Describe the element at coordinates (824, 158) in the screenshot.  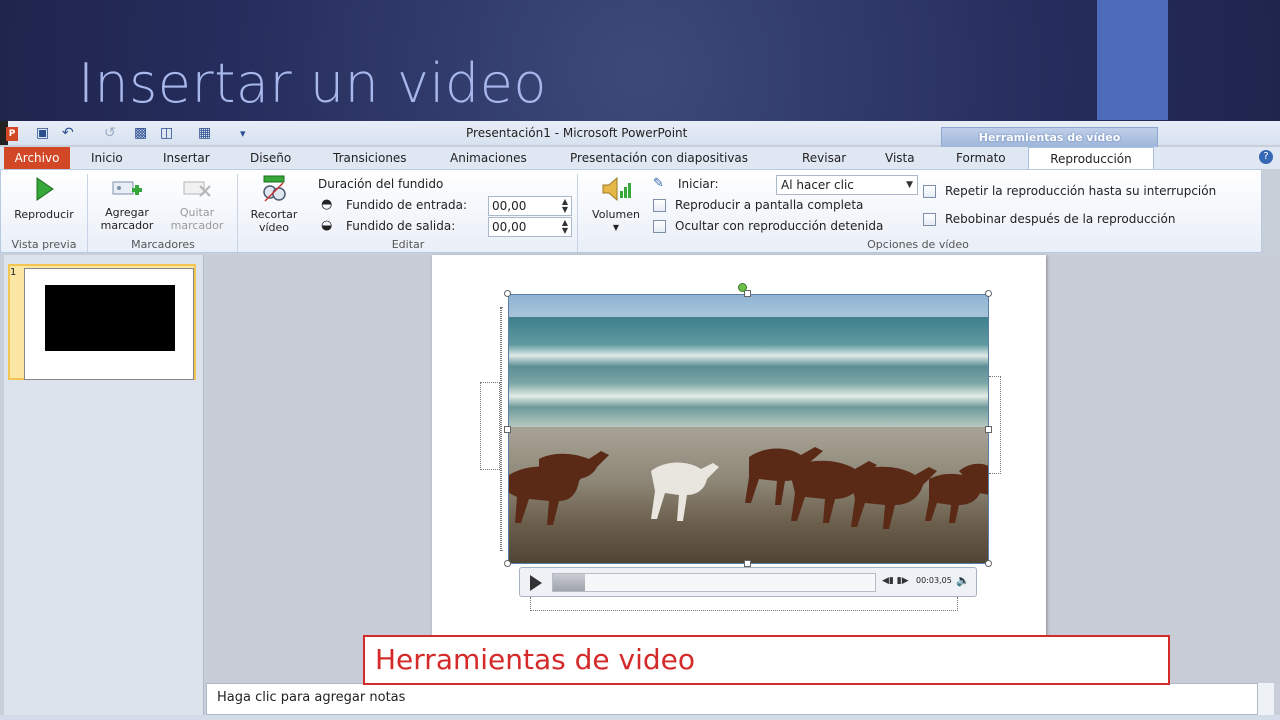
I see `tab-revisar: Revisar` at that location.